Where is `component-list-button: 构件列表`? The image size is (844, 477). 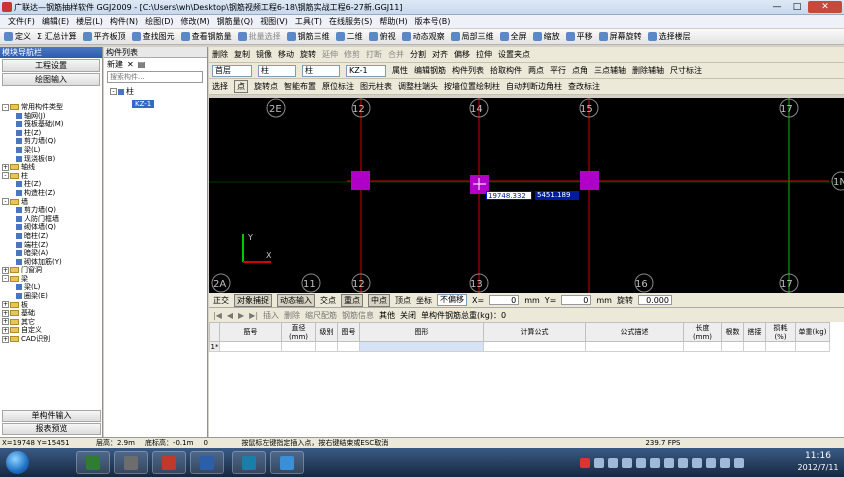
component-list-button: 构件列表 is located at coordinates (468, 70).